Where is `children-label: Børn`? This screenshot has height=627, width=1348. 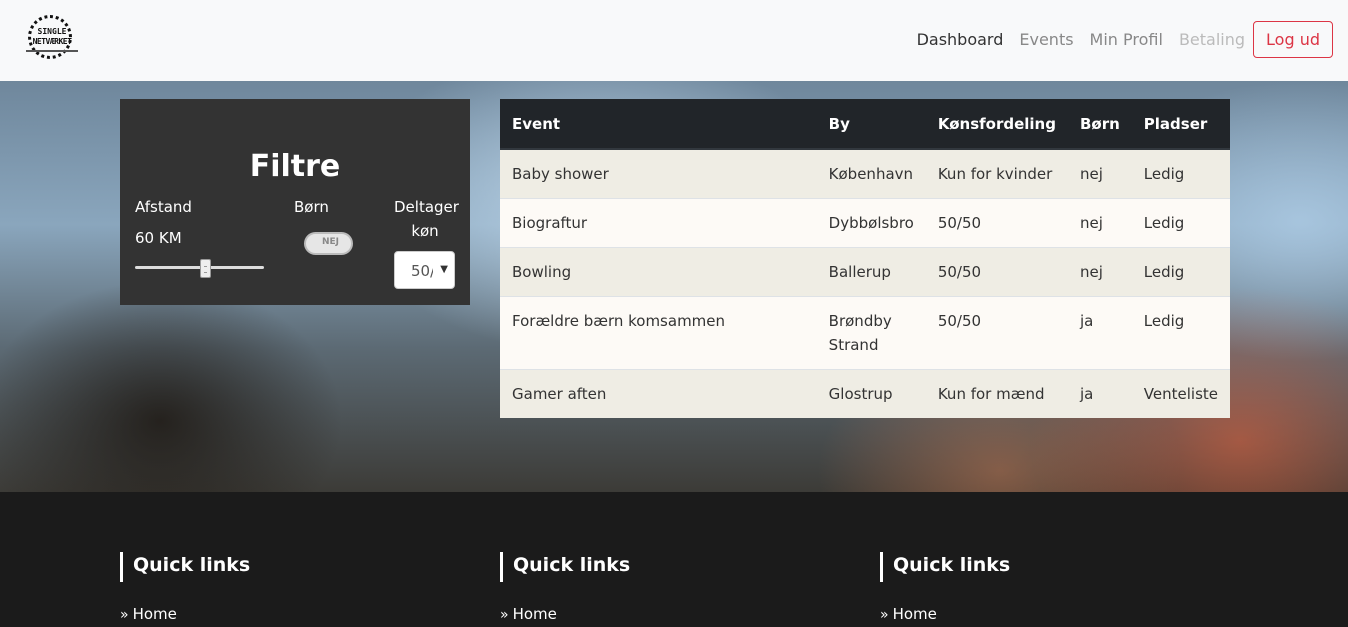 children-label: Børn is located at coordinates (311, 207).